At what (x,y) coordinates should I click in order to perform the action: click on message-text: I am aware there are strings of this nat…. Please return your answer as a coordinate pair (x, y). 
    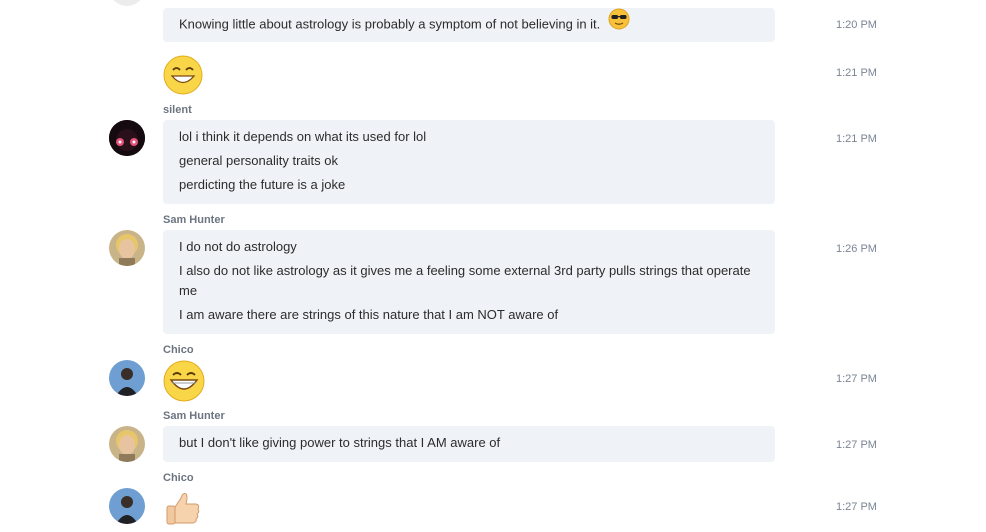
    Looking at the image, I should click on (369, 314).